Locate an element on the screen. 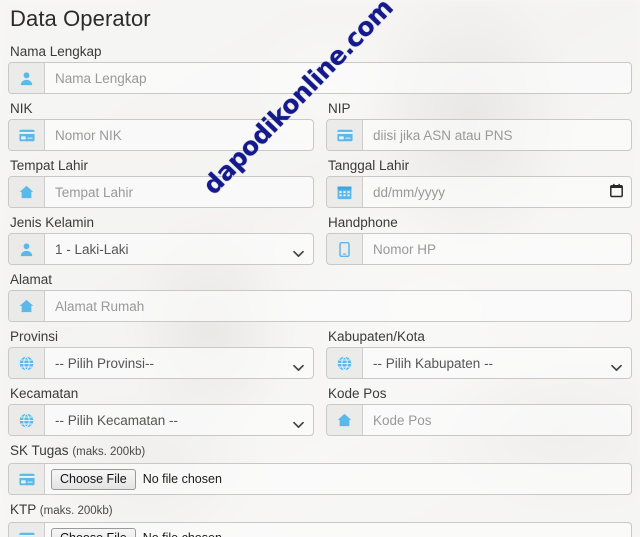  field-alamat: Alamat Alamat Rumah is located at coordinates (320, 296).